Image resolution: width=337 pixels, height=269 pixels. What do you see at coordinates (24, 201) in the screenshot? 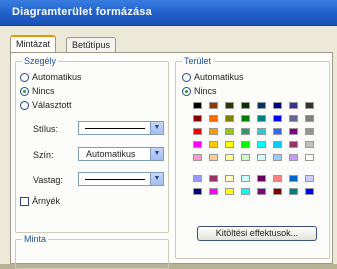
I see `shadow-checkbox` at bounding box center [24, 201].